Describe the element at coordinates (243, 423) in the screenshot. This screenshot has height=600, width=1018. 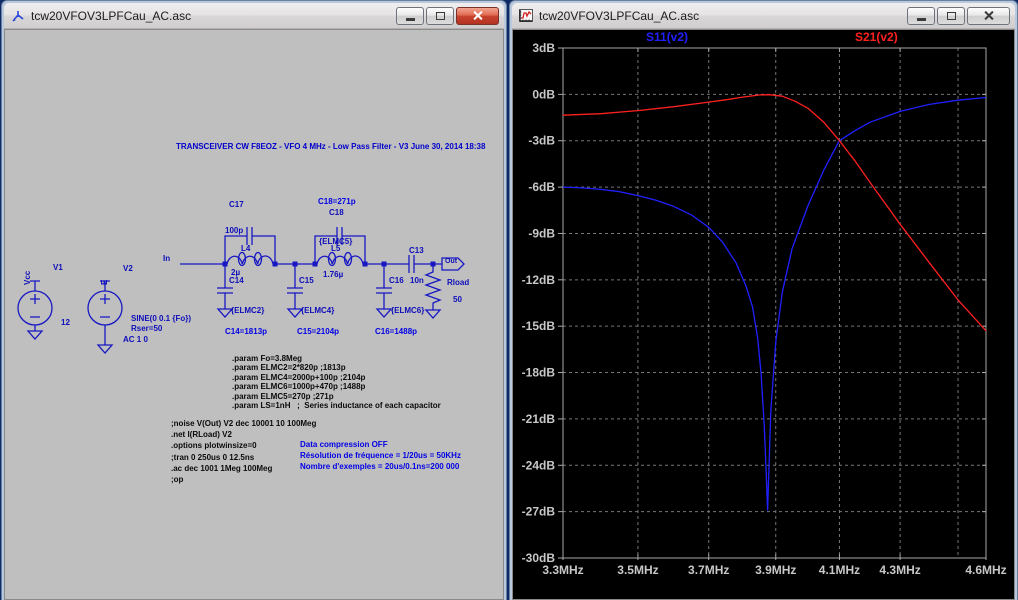
I see `simulation-directives-line: ;noise V(Out) V2 dec 10001 10 100Meg` at that location.